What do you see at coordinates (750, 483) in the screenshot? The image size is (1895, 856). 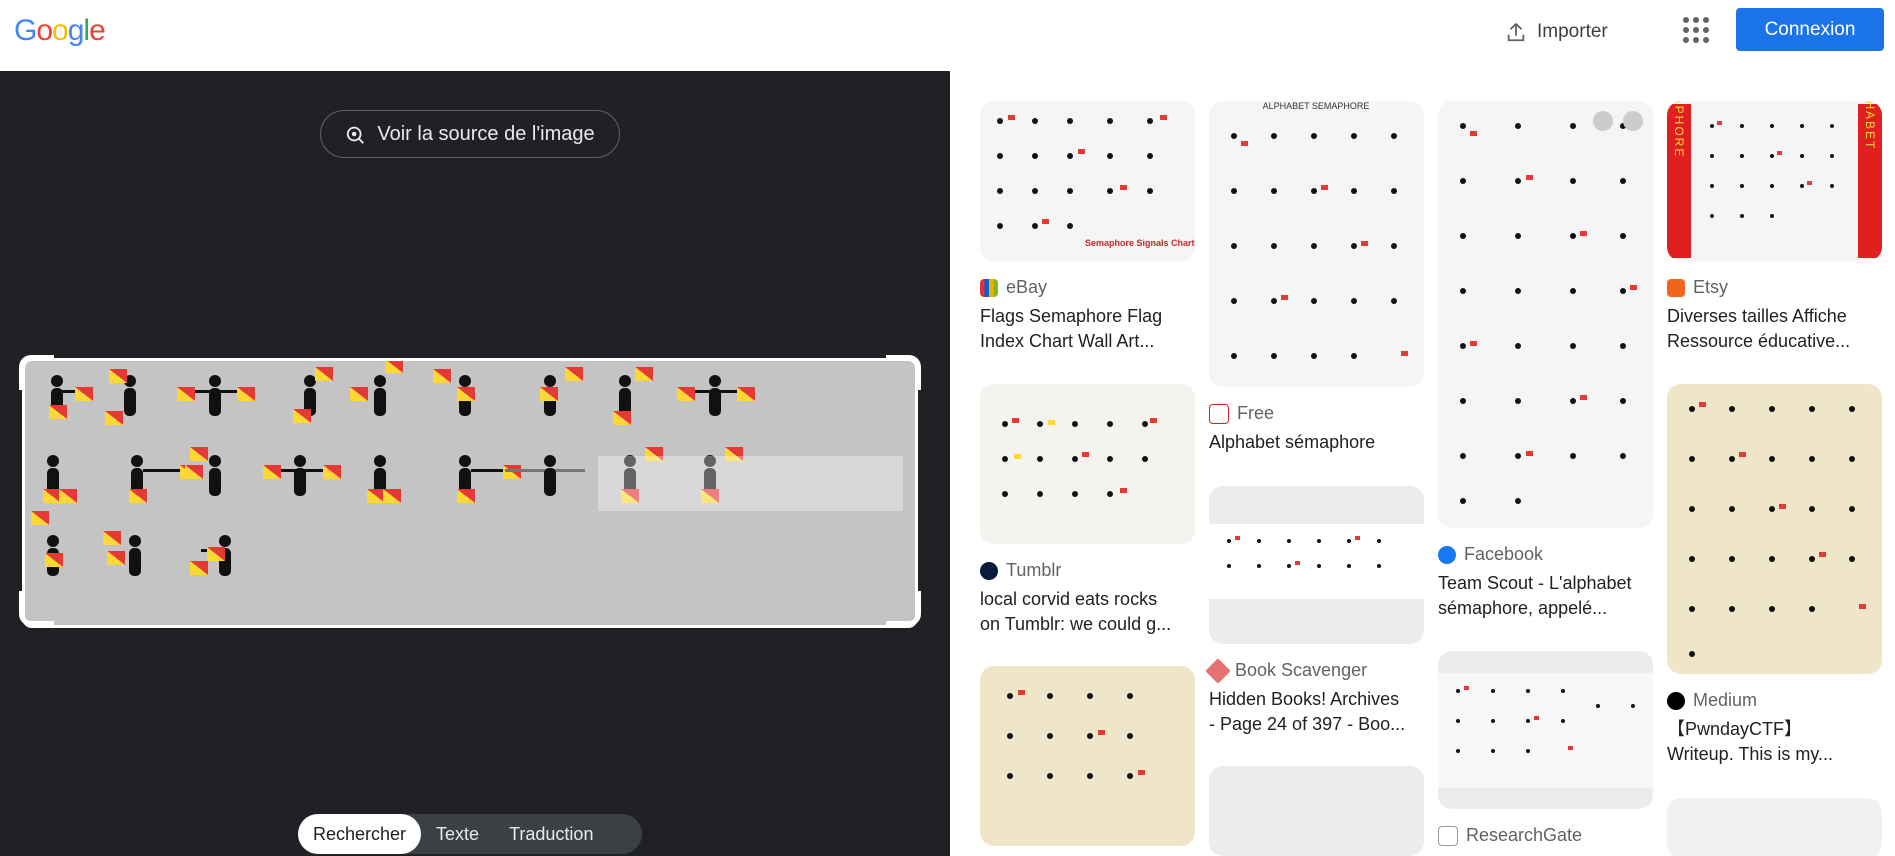 I see `detected-region` at bounding box center [750, 483].